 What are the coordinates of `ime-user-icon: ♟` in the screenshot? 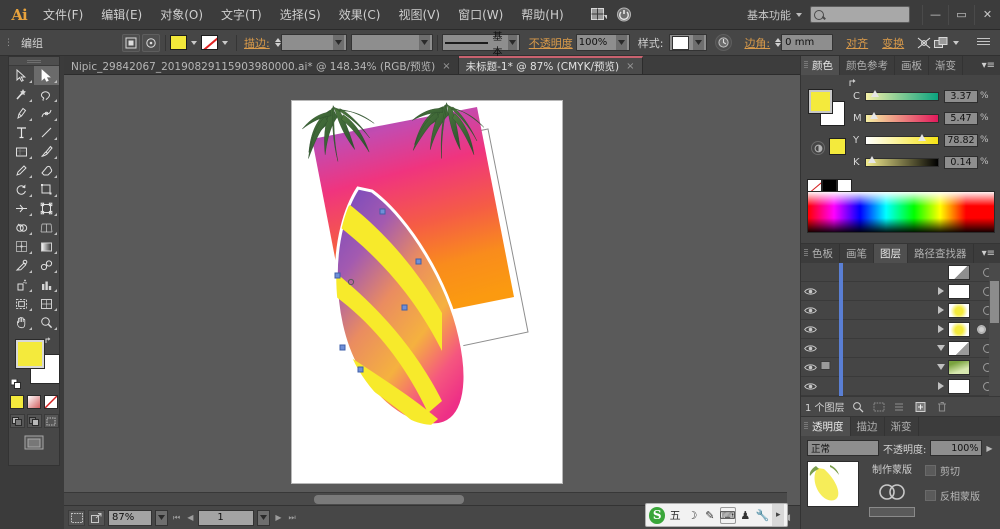 It's located at (745, 515).